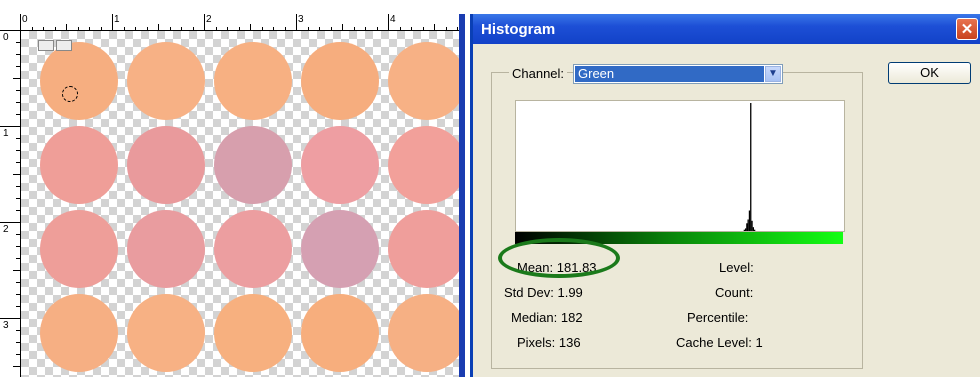 The height and width of the screenshot is (377, 980). I want to click on level-label: Level:, so click(736, 267).